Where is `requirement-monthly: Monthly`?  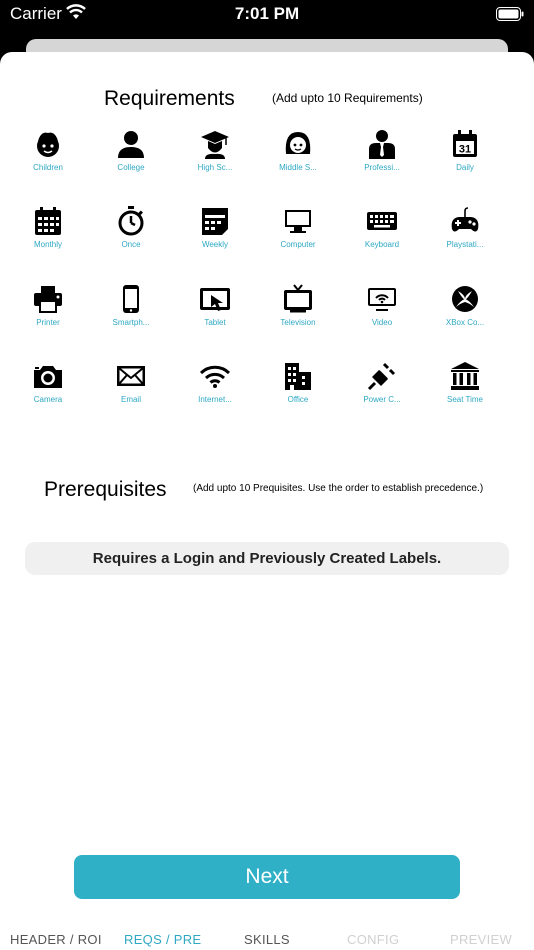
requirement-monthly: Monthly is located at coordinates (48, 232).